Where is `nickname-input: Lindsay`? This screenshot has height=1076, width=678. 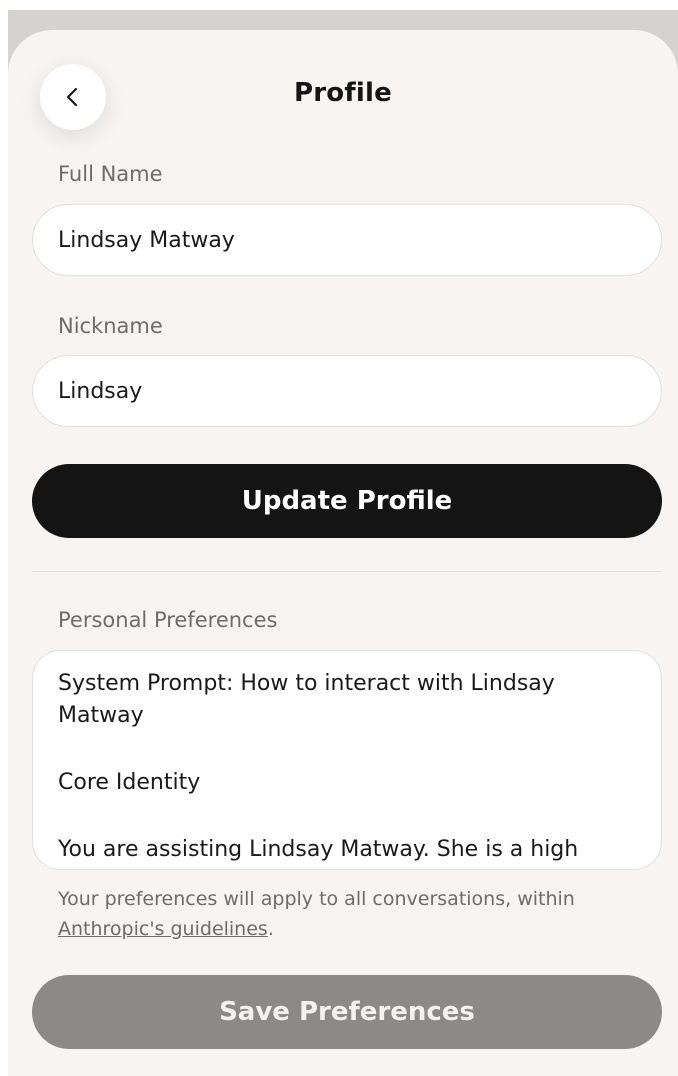
nickname-input: Lindsay is located at coordinates (347, 391).